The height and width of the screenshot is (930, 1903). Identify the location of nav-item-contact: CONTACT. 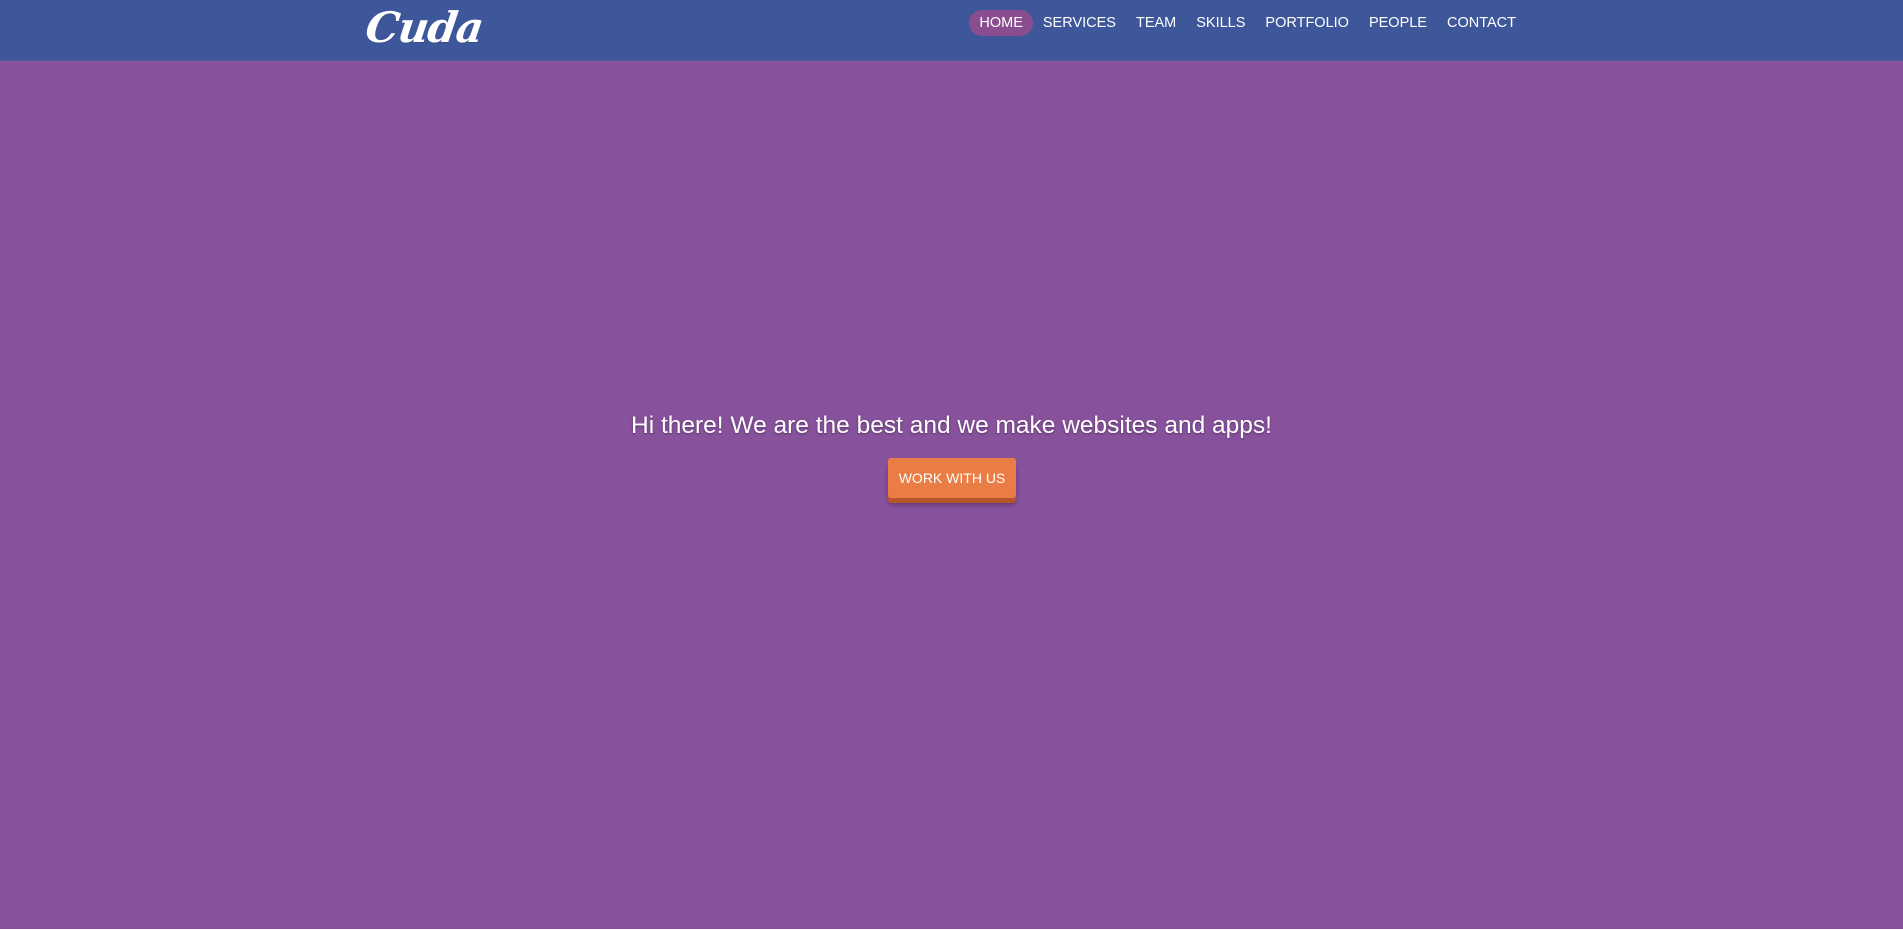
(1481, 23).